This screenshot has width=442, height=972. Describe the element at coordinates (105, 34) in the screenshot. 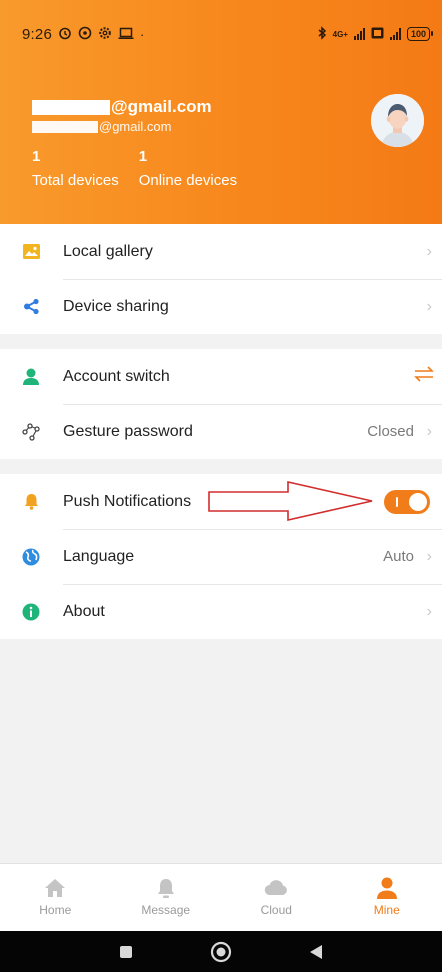

I see `settings-cog-icon` at that location.